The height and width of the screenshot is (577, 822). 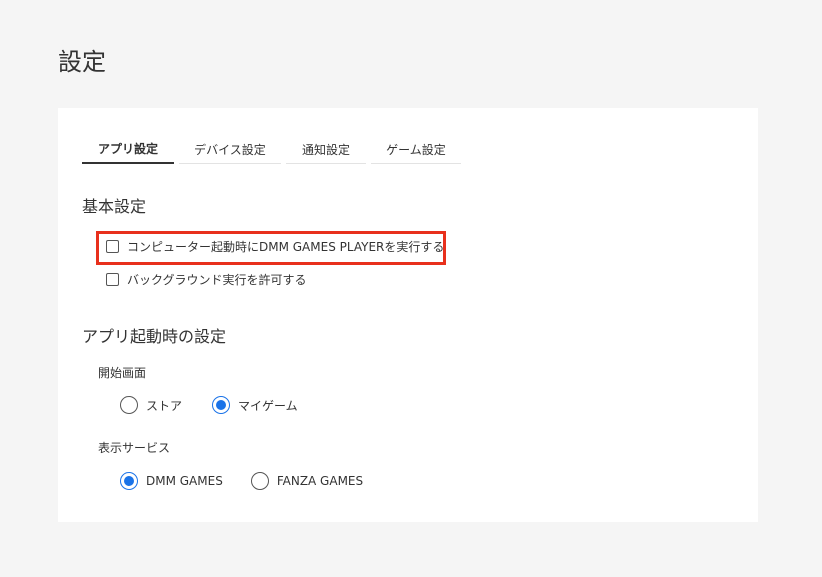 I want to click on settings-tabs: アプリ設定 デバイス設定 通知設定 ゲーム設定, so click(x=271, y=149).